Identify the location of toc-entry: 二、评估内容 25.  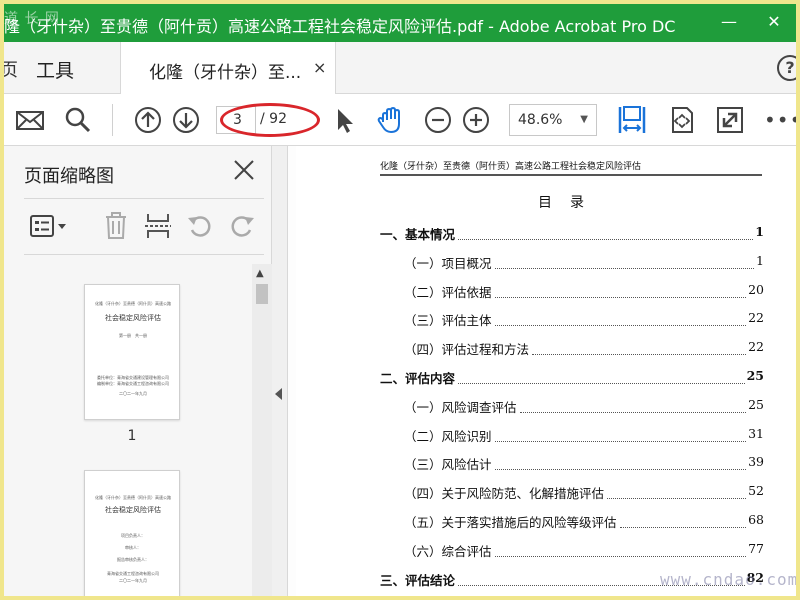
(572, 378).